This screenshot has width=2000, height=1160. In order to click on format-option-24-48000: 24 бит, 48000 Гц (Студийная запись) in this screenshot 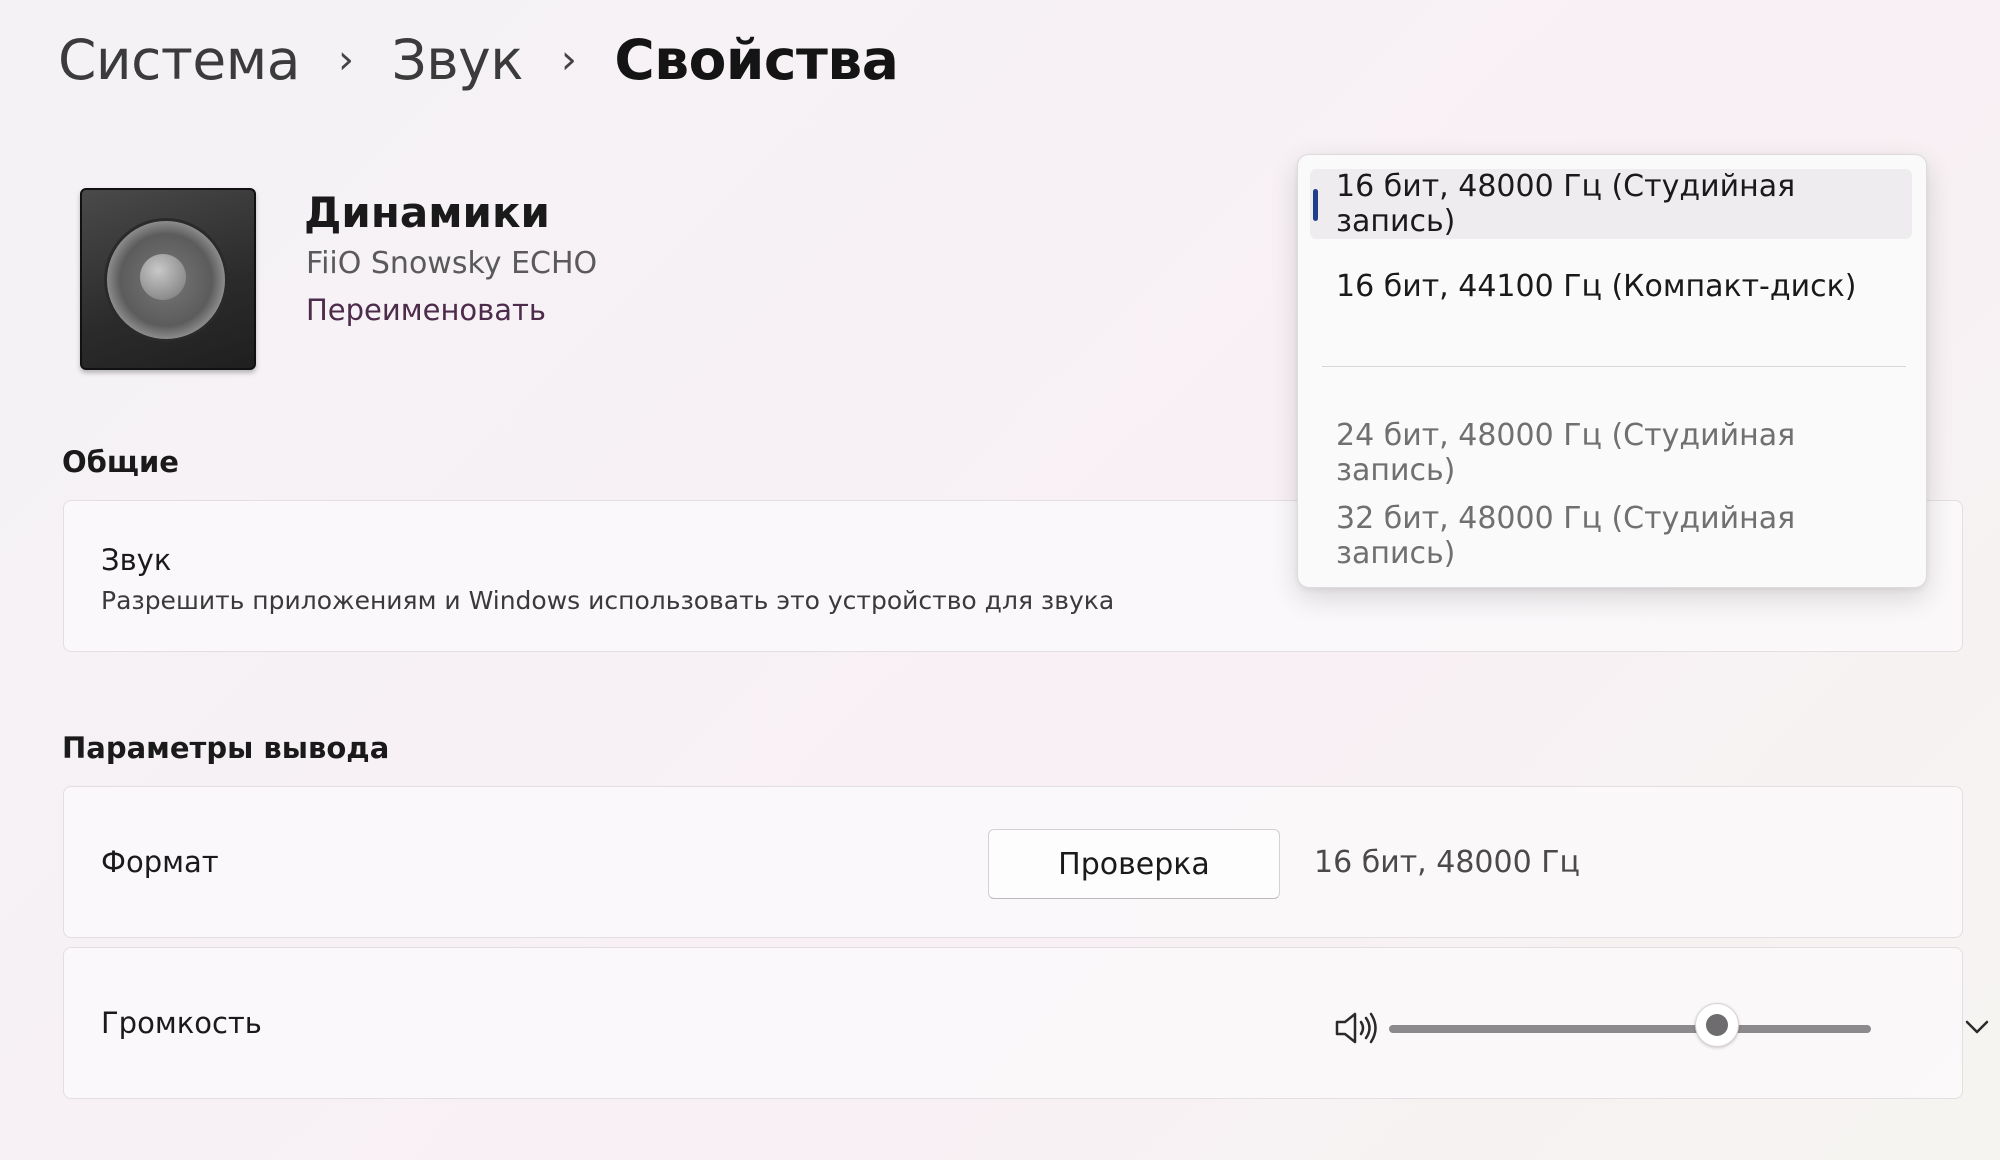, I will do `click(1611, 453)`.